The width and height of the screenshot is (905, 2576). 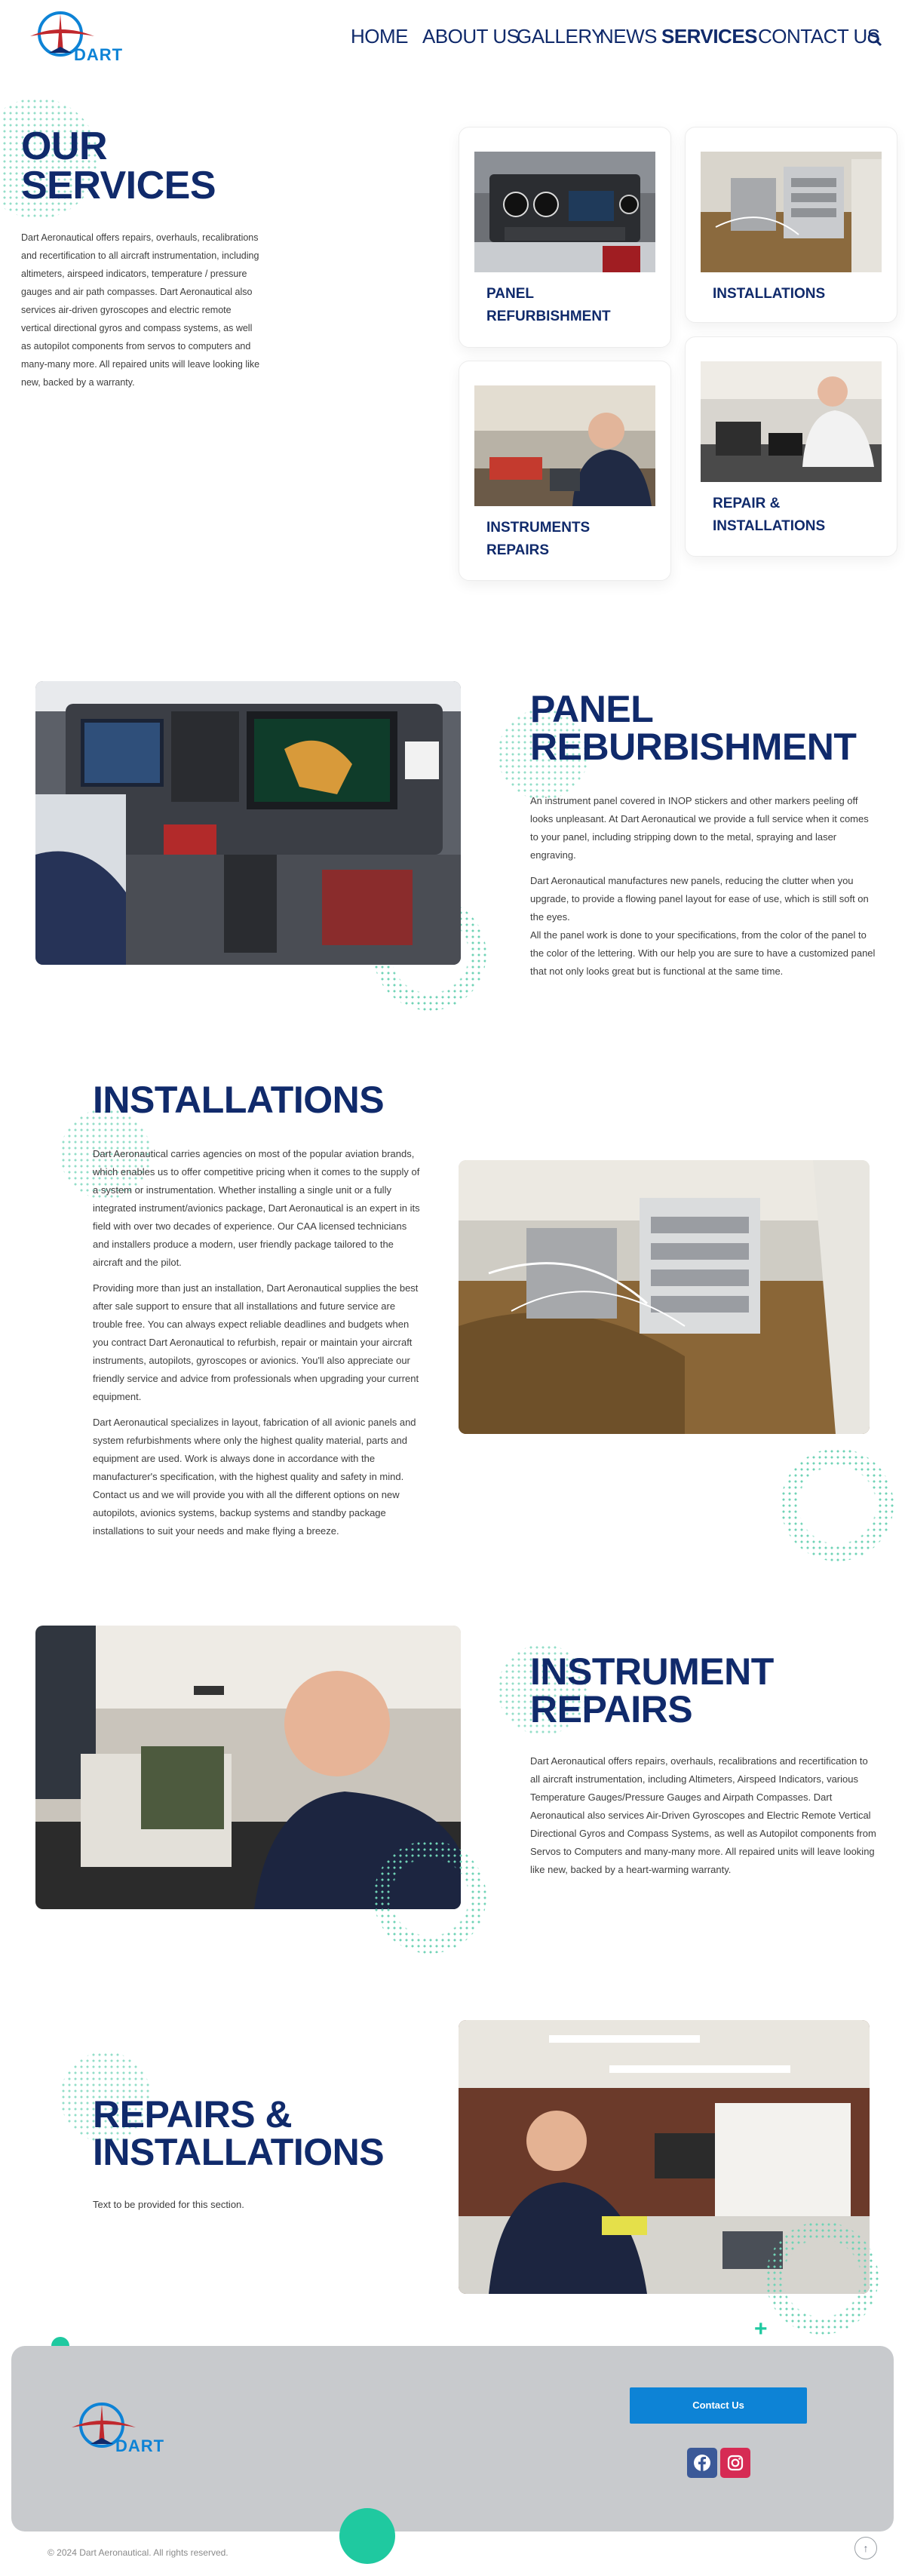 I want to click on installations-thumb-image, so click(x=791, y=212).